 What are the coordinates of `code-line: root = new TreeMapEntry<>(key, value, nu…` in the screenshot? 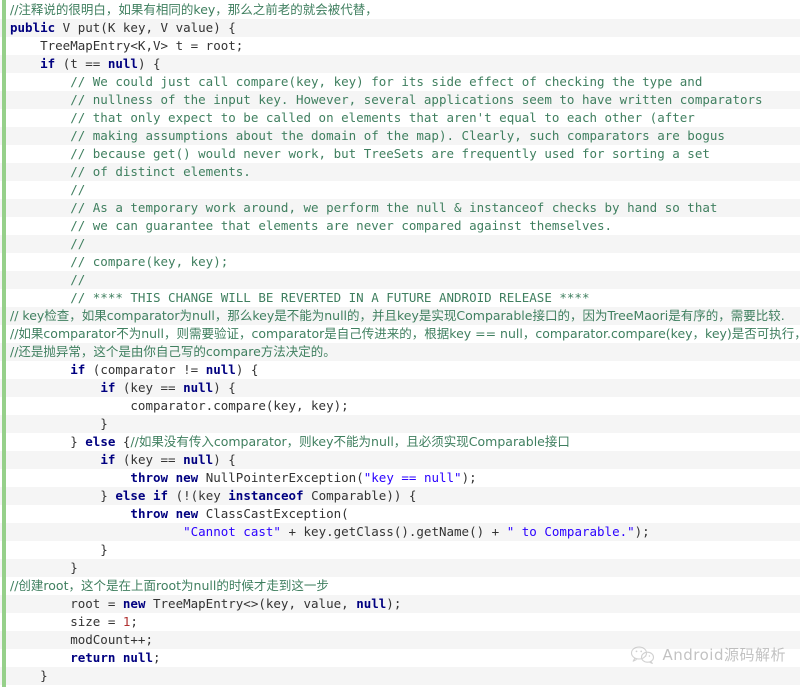 It's located at (400, 604).